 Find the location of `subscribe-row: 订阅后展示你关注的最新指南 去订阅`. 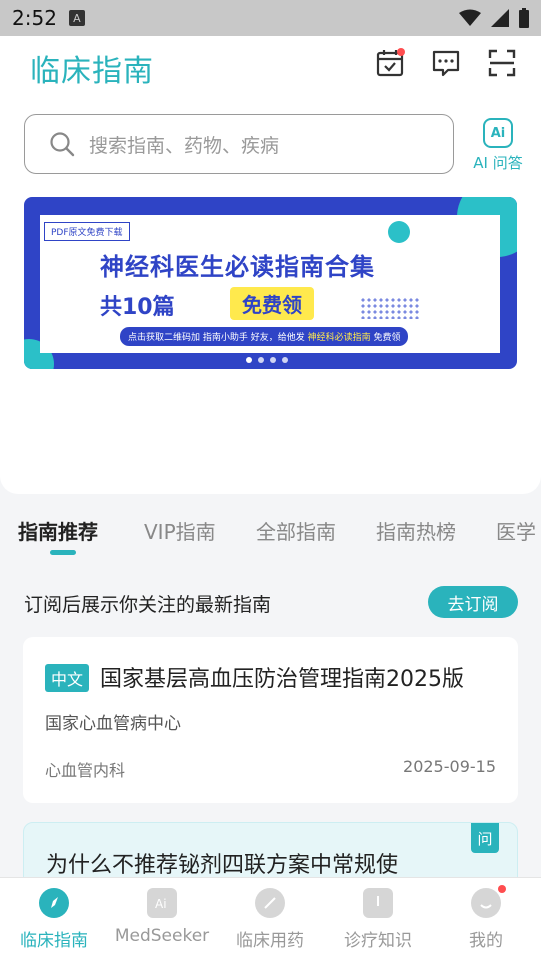

subscribe-row: 订阅后展示你关注的最新指南 去订阅 is located at coordinates (271, 603).